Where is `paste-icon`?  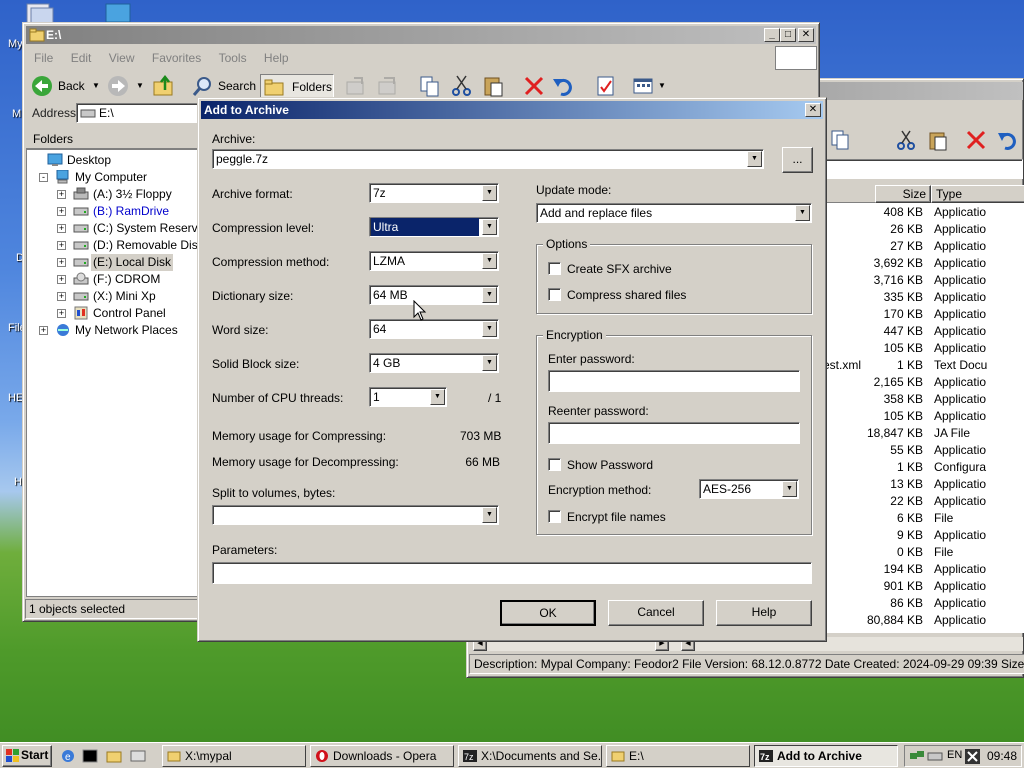
paste-icon is located at coordinates (938, 141).